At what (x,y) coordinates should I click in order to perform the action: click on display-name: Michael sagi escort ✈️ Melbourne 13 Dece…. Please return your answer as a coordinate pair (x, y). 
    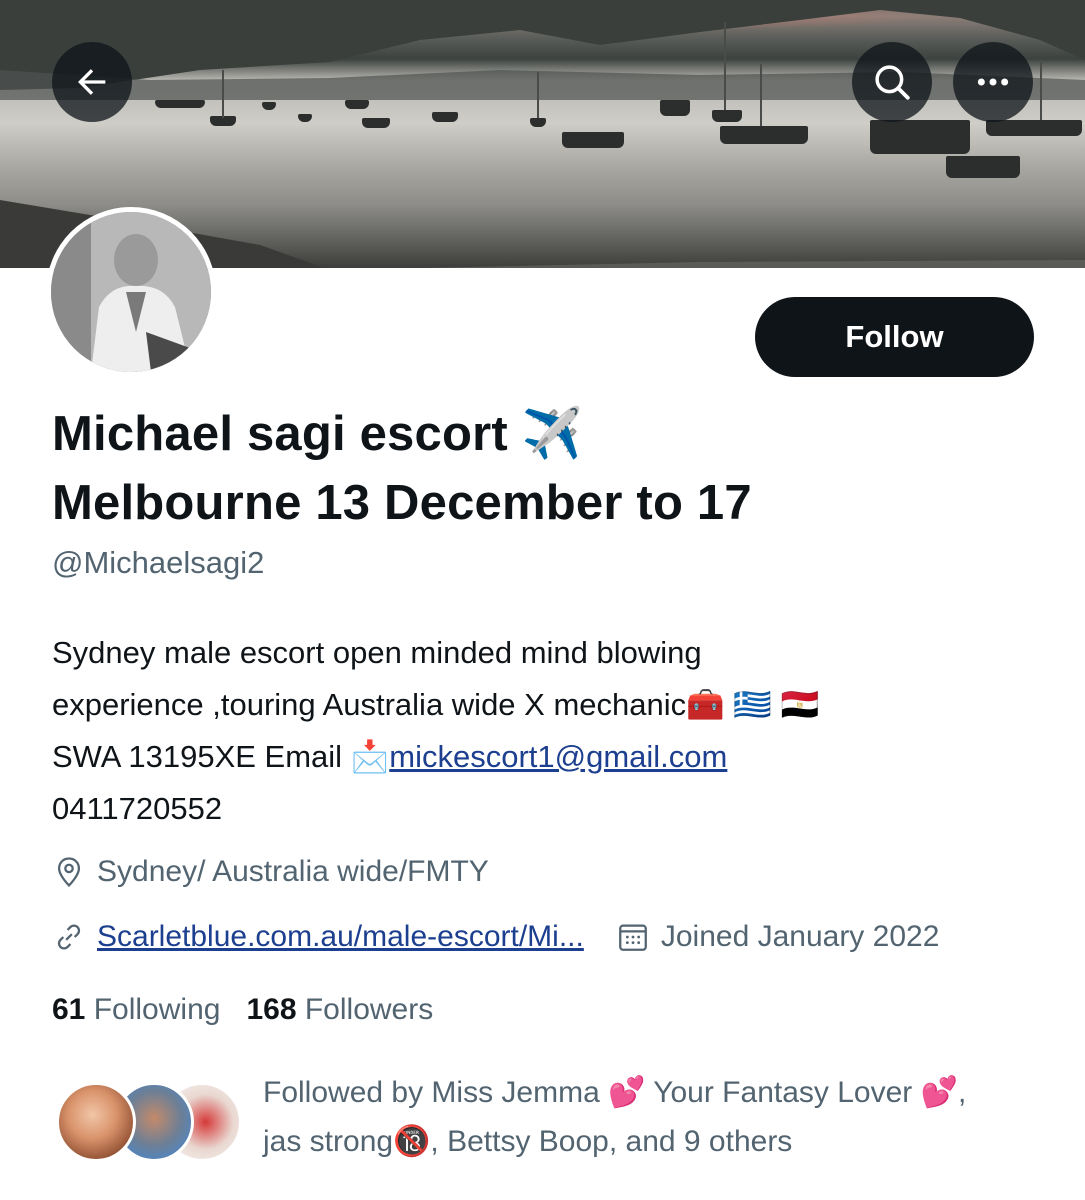
    Looking at the image, I should click on (542, 469).